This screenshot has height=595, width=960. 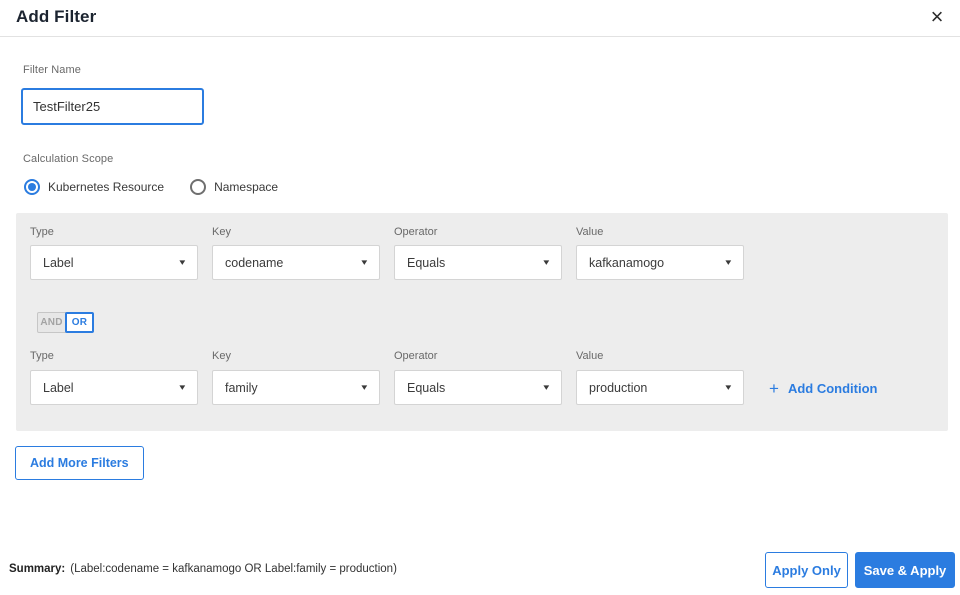 I want to click on radio-option-kubernetes-resource: Kubernetes Resource, so click(x=94, y=187).